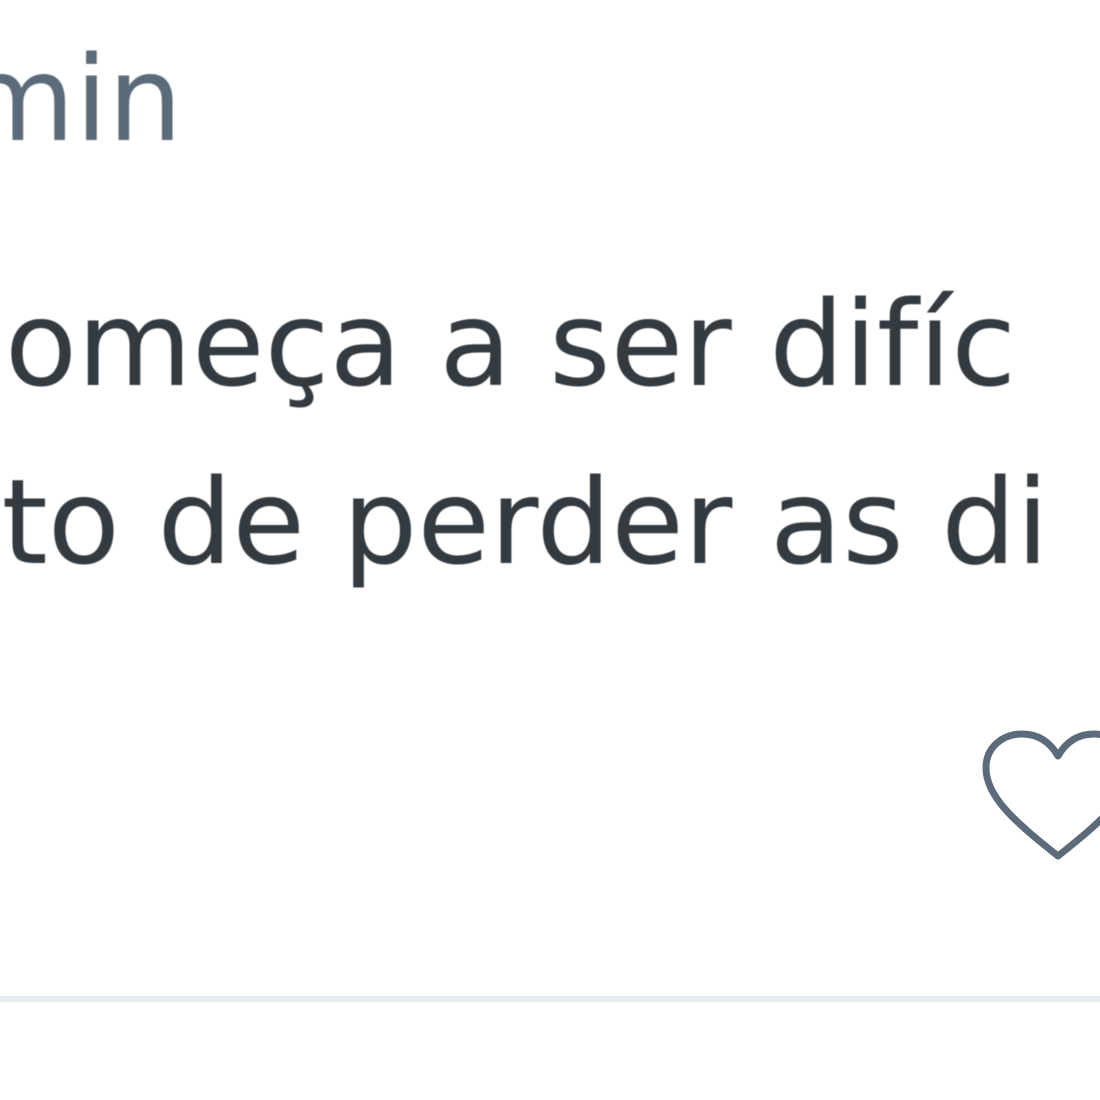 Image resolution: width=1100 pixels, height=1100 pixels. I want to click on like-button, so click(1039, 798).